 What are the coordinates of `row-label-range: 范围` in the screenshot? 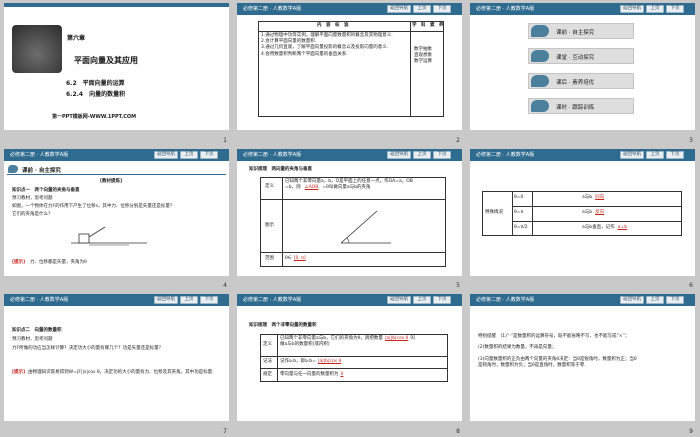 It's located at (269, 258).